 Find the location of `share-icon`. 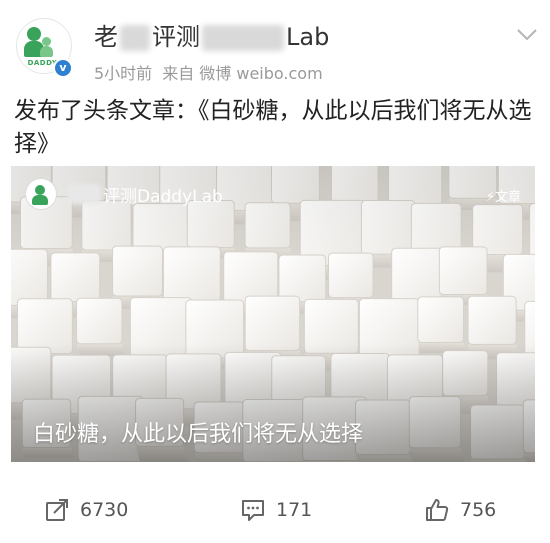

share-icon is located at coordinates (57, 510).